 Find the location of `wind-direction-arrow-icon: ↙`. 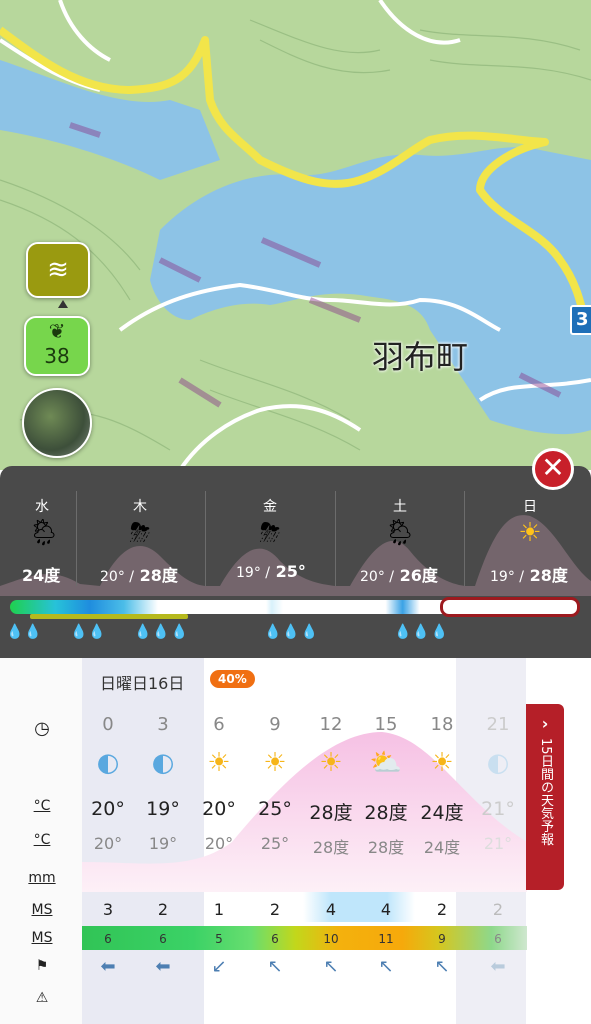

wind-direction-arrow-icon: ↙ is located at coordinates (219, 966).